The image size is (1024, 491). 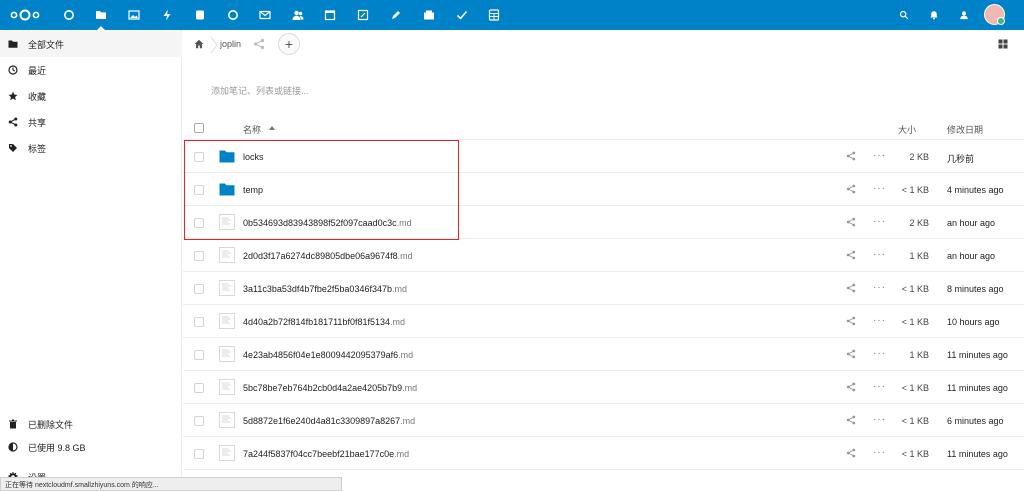 I want to click on modified-column-header: 修改日期, so click(x=965, y=129).